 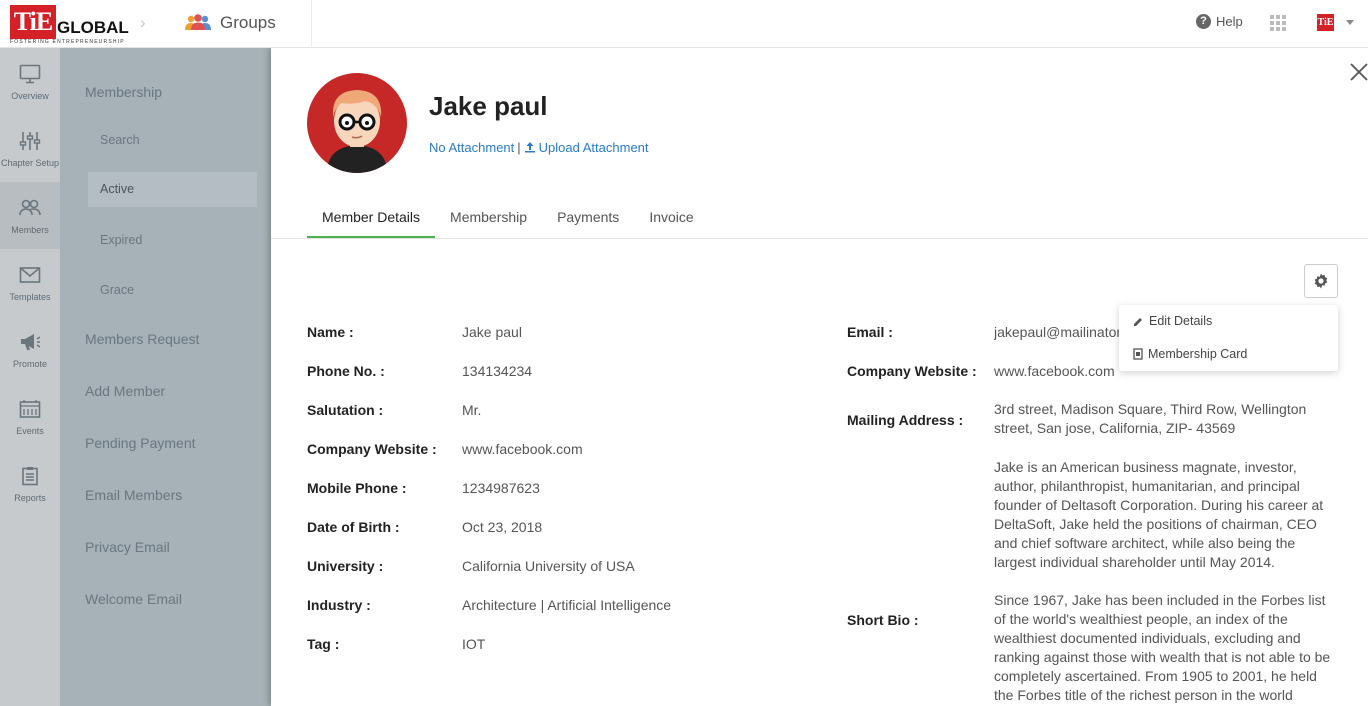 What do you see at coordinates (357, 131) in the screenshot?
I see `avatar-illustration` at bounding box center [357, 131].